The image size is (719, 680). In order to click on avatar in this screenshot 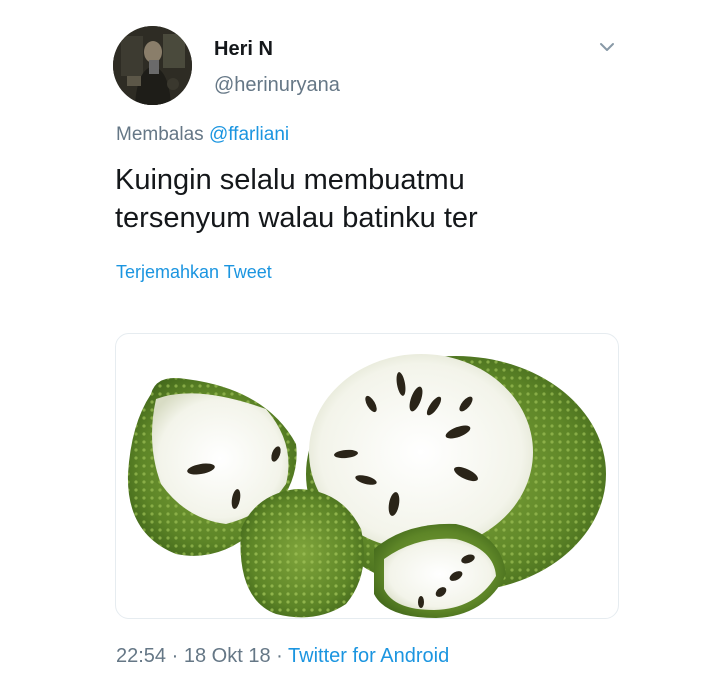, I will do `click(152, 65)`.